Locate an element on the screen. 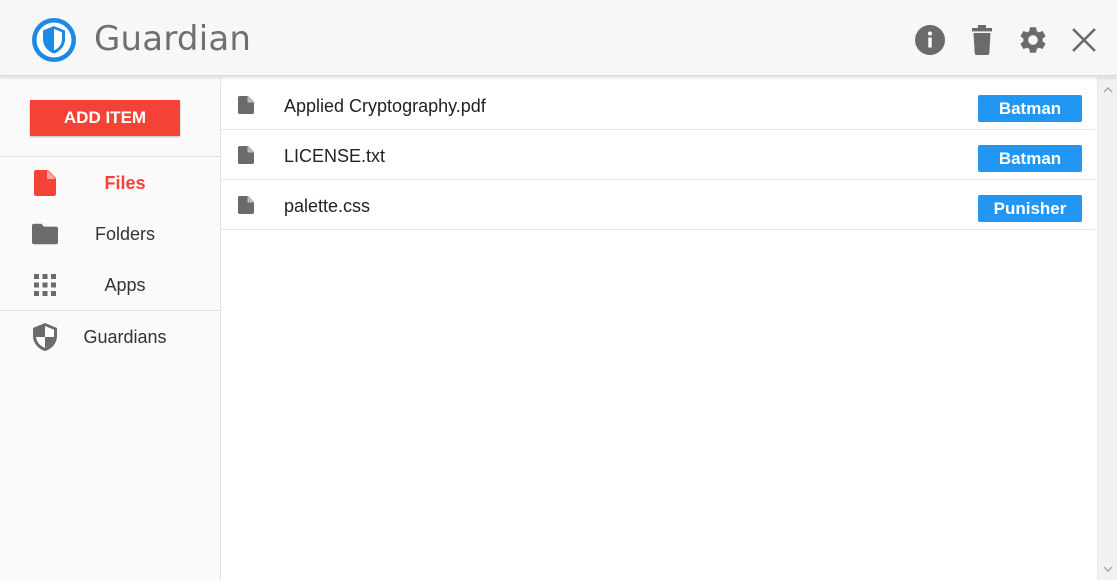 The width and height of the screenshot is (1117, 580). info-button is located at coordinates (930, 40).